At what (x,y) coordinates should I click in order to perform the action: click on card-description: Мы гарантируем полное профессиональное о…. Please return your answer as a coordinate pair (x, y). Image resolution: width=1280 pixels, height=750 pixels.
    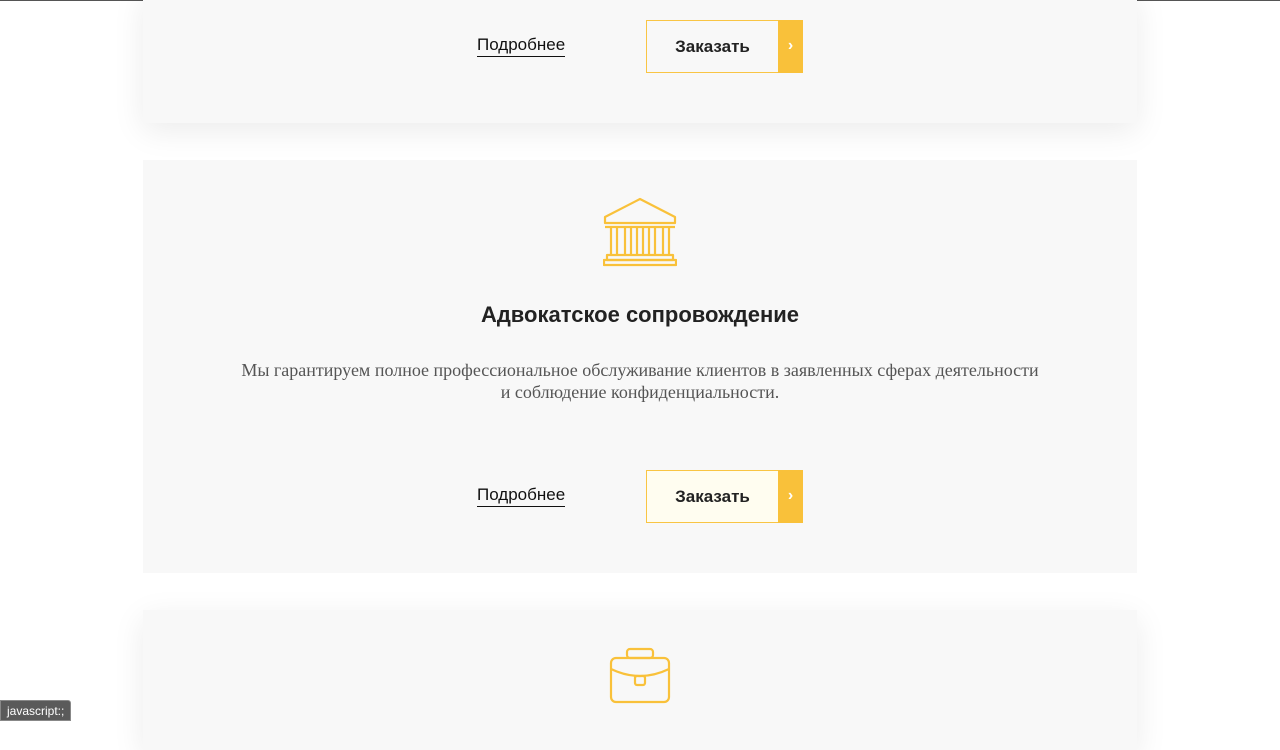
    Looking at the image, I should click on (640, 381).